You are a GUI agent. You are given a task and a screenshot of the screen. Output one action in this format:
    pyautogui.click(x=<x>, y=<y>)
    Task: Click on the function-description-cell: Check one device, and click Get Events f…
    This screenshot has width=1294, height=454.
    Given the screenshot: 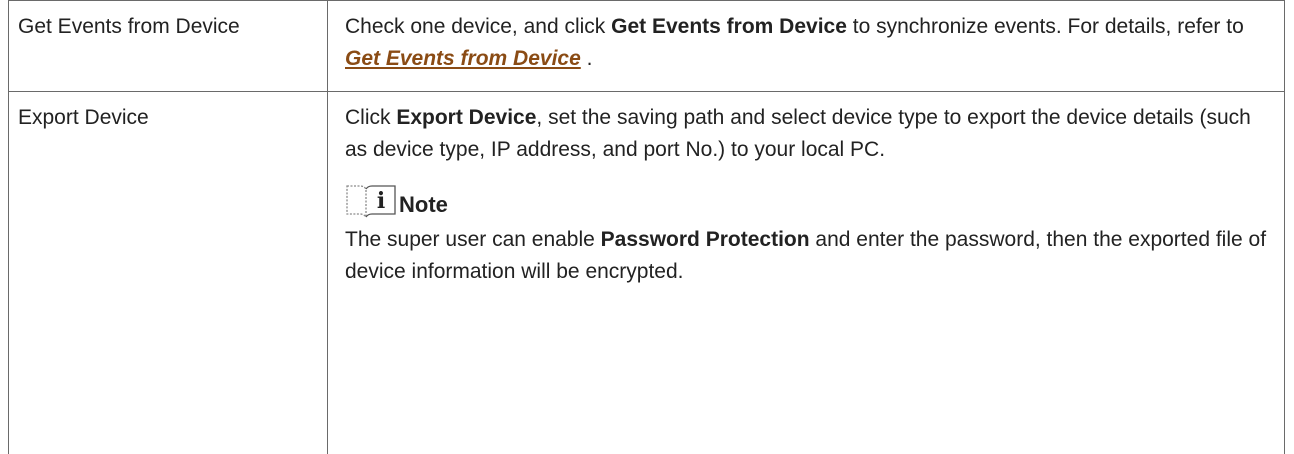 What is the action you would take?
    pyautogui.click(x=806, y=46)
    